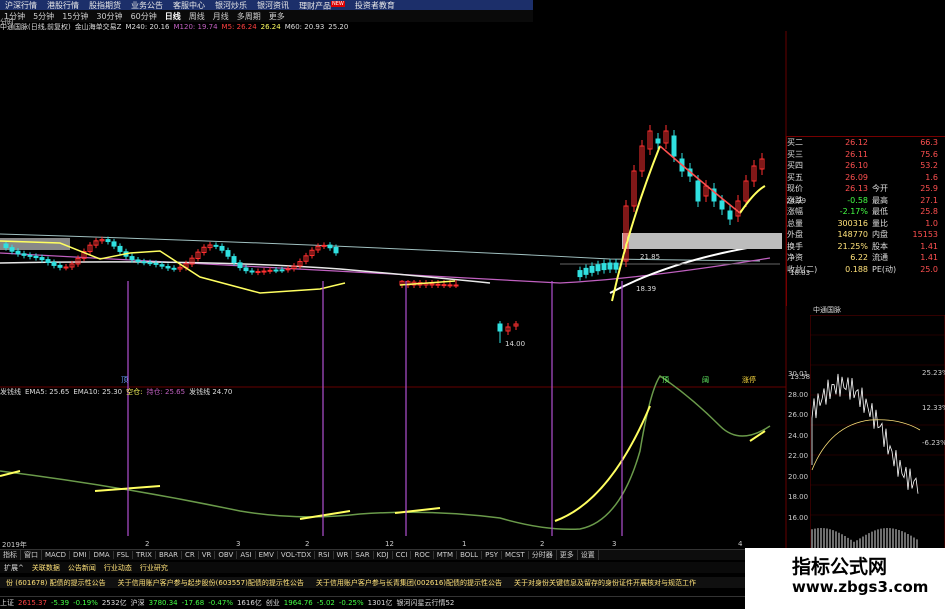  Describe the element at coordinates (10, 555) in the screenshot. I see `indicator-tab-指标: 指标` at that location.